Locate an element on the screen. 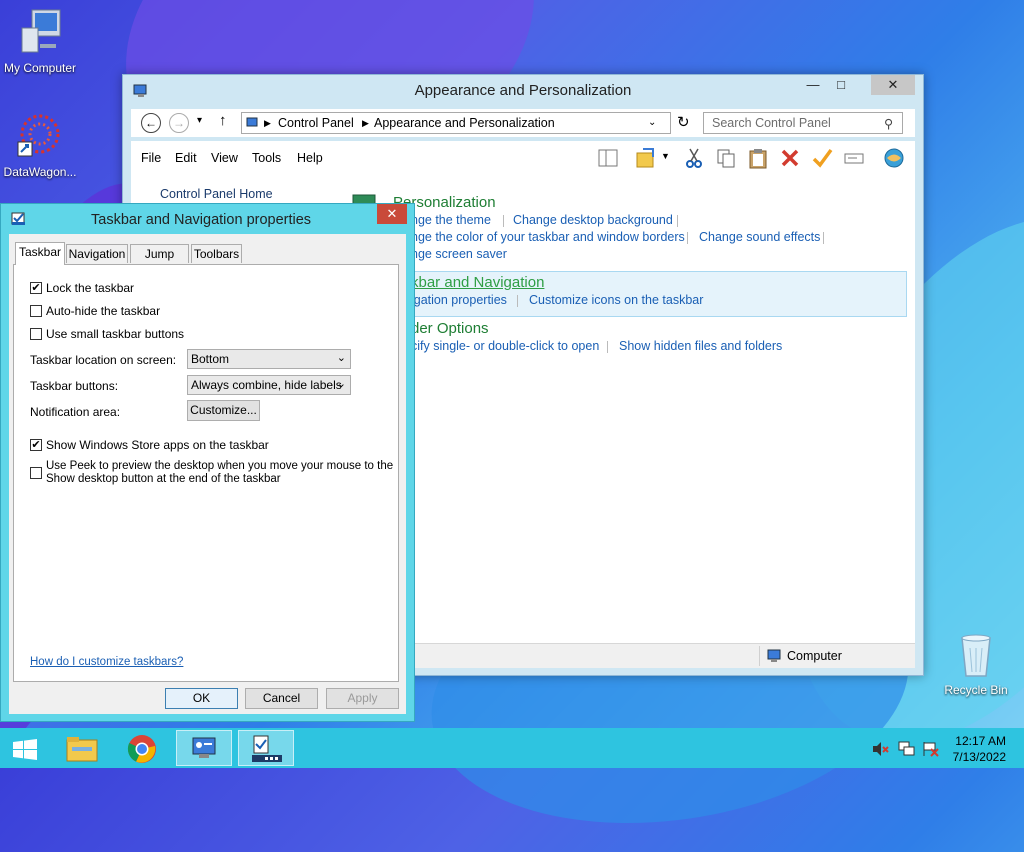 The height and width of the screenshot is (852, 1024). help-link: How do I customize taskbars? is located at coordinates (106, 662).